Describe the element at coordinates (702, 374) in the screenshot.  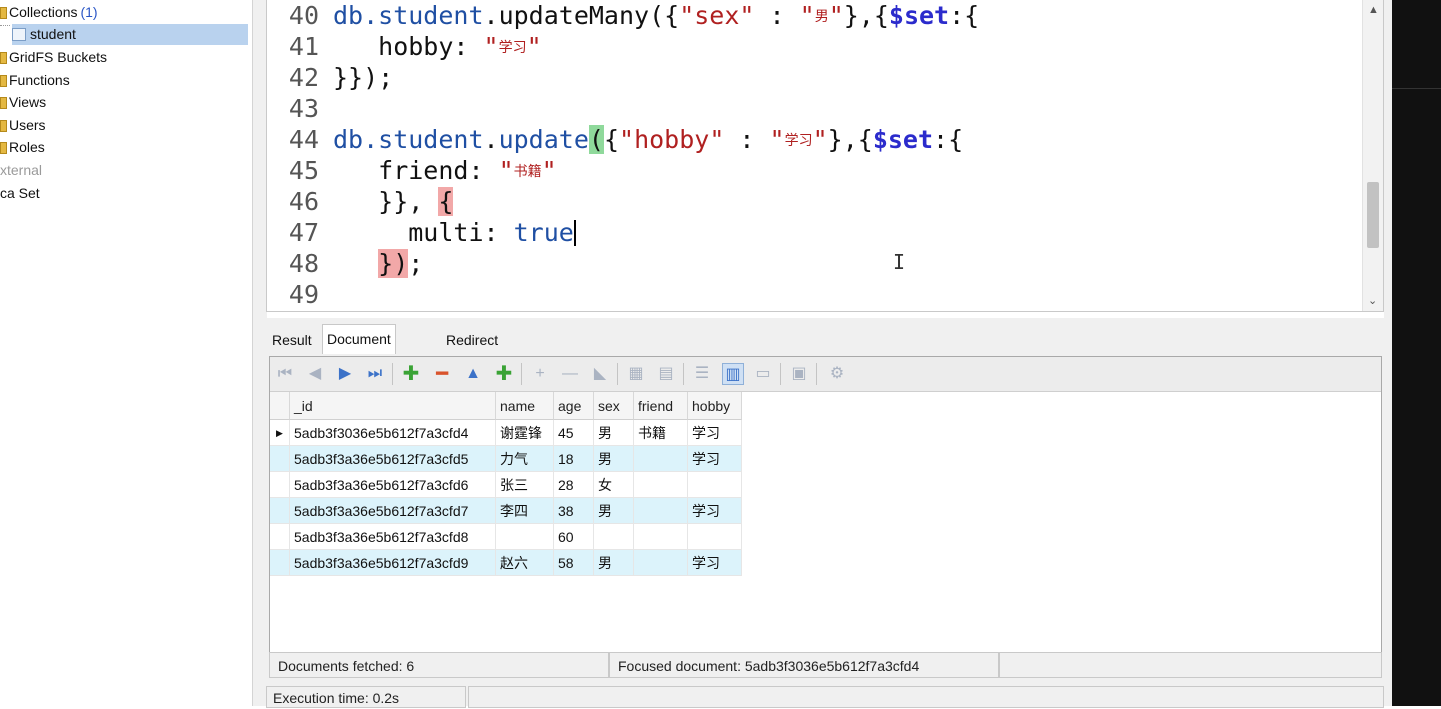
I see `tree-icon: ☰` at that location.